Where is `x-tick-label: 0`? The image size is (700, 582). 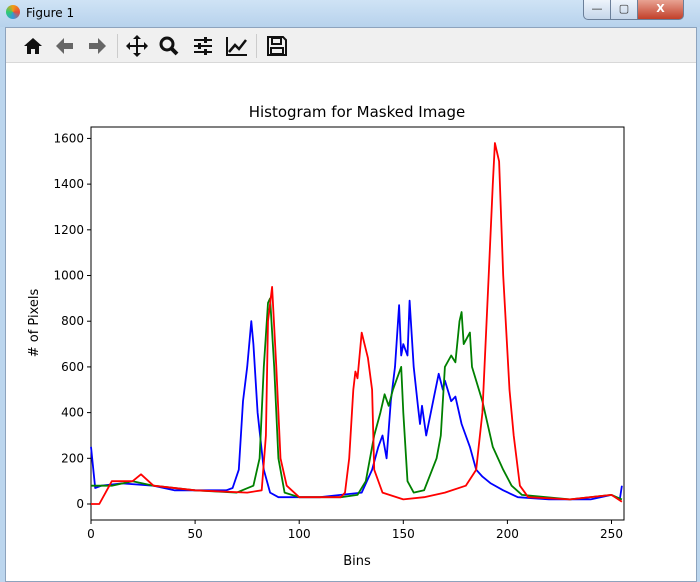 x-tick-label: 0 is located at coordinates (91, 534).